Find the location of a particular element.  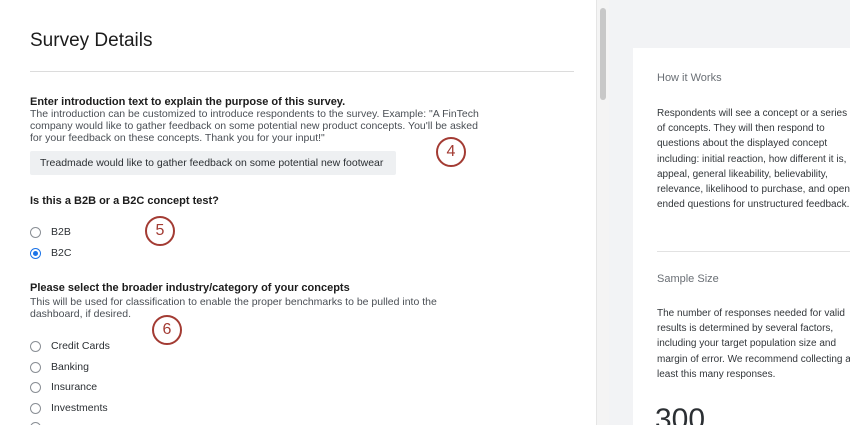

radio-option-partial is located at coordinates (35, 422).